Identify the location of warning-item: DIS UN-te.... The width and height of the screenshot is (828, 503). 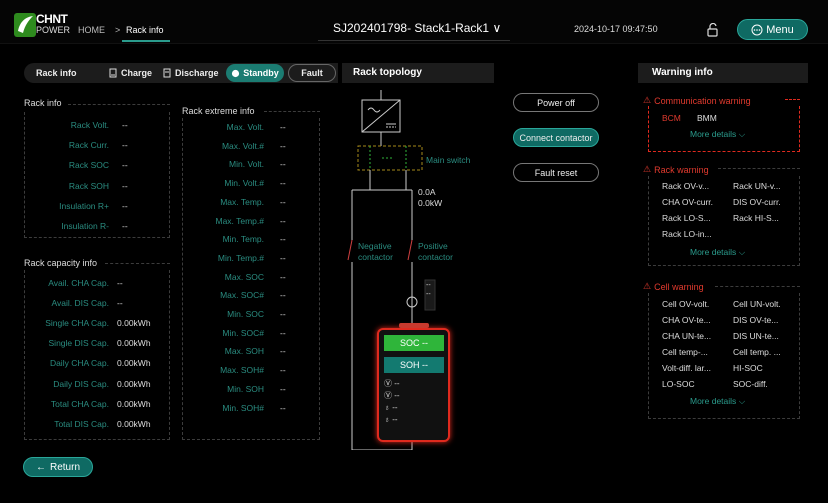
(756, 336).